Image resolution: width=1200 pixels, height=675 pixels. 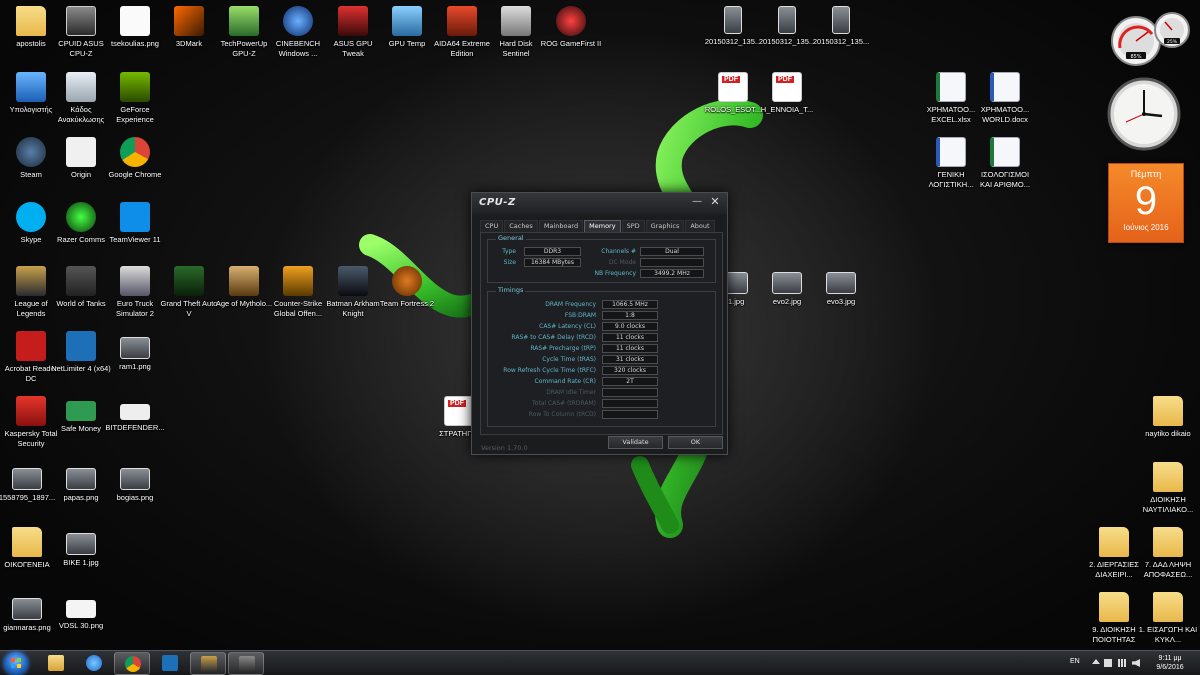 I want to click on tab-caches: Caches, so click(x=521, y=226).